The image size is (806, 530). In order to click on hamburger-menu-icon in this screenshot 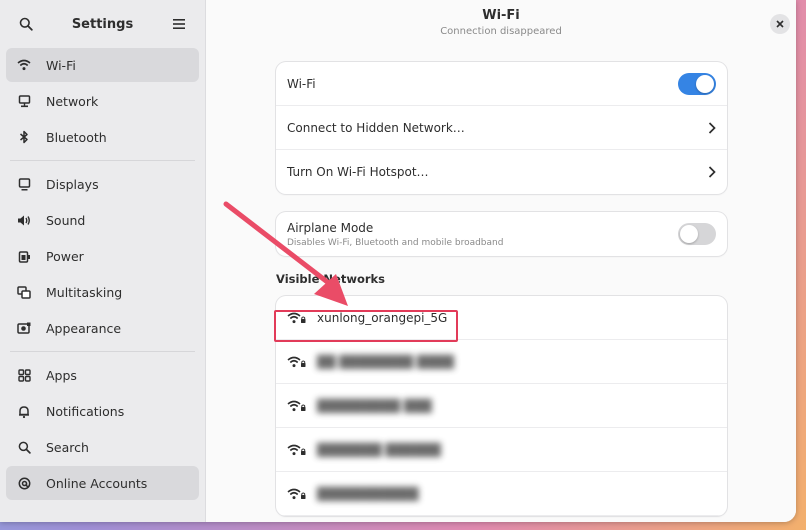, I will do `click(179, 24)`.